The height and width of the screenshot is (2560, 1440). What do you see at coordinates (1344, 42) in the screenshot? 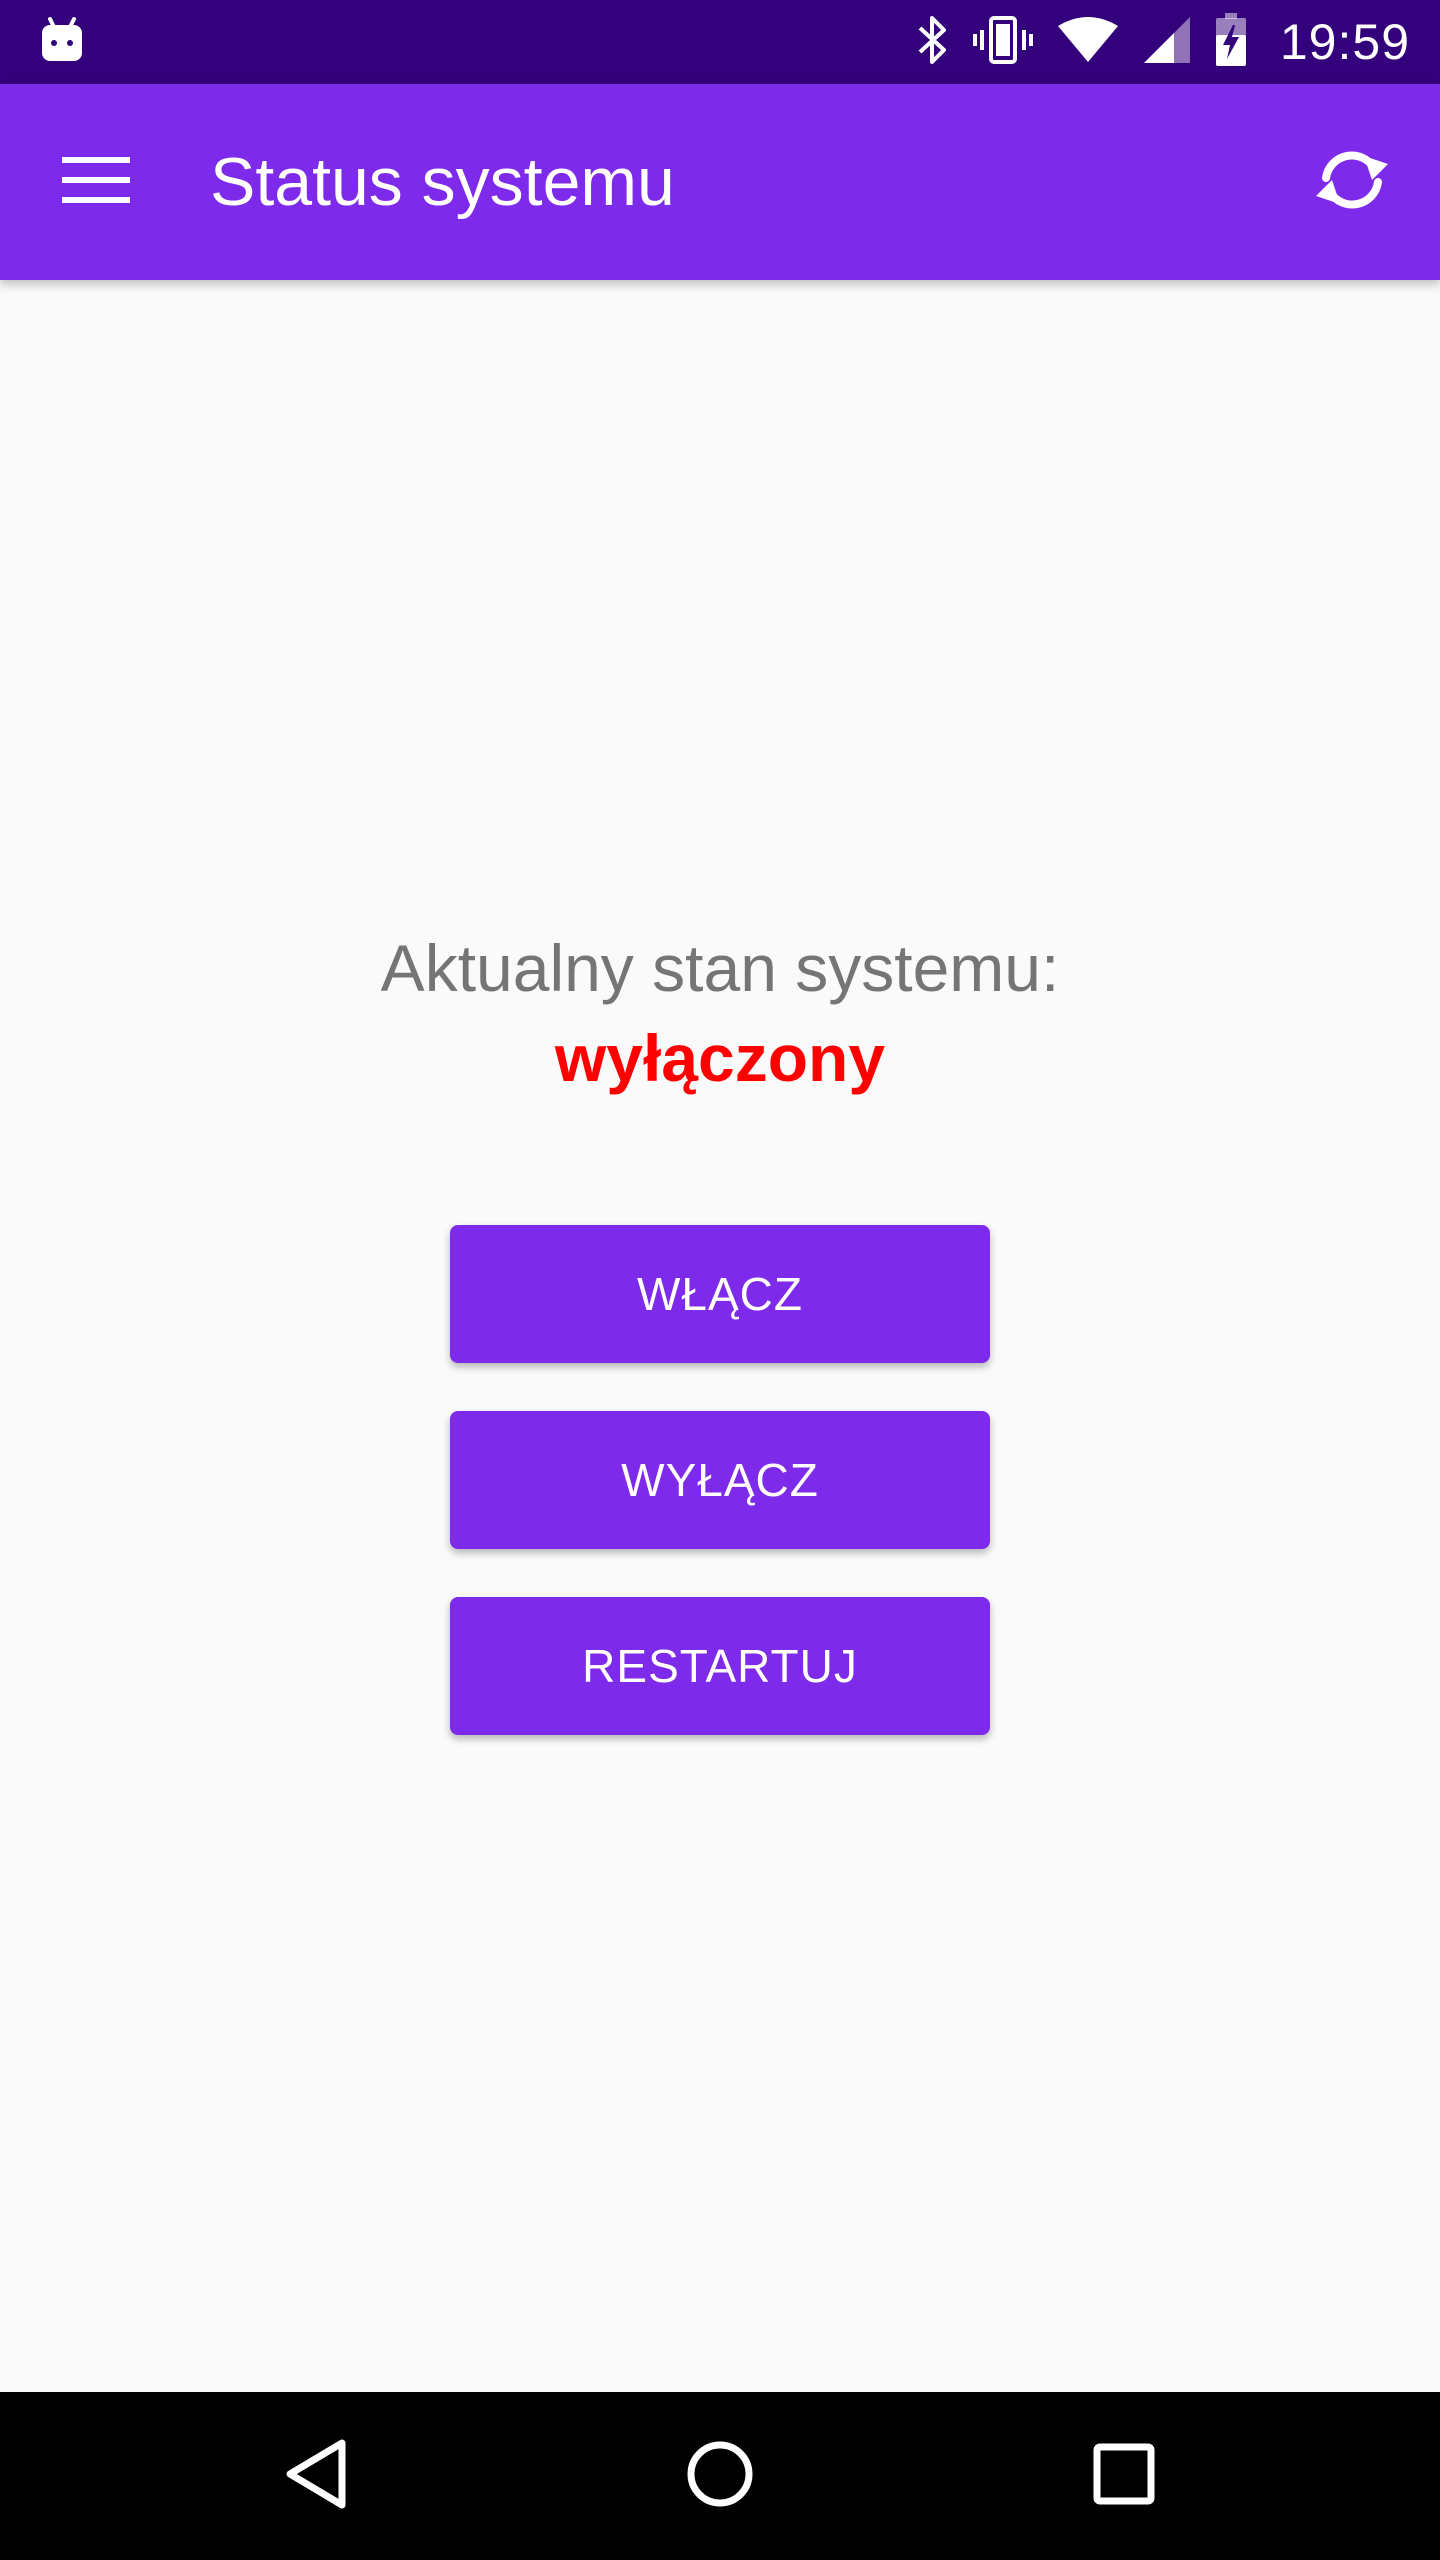
I see `status-time: 19:59` at bounding box center [1344, 42].